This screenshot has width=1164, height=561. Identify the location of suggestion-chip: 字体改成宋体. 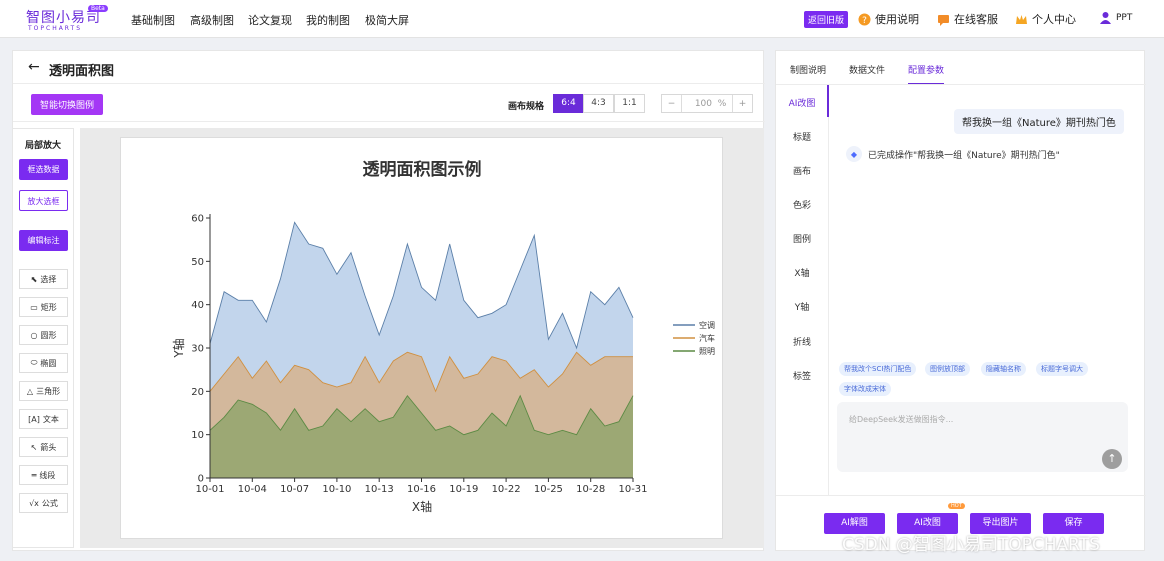
(865, 389).